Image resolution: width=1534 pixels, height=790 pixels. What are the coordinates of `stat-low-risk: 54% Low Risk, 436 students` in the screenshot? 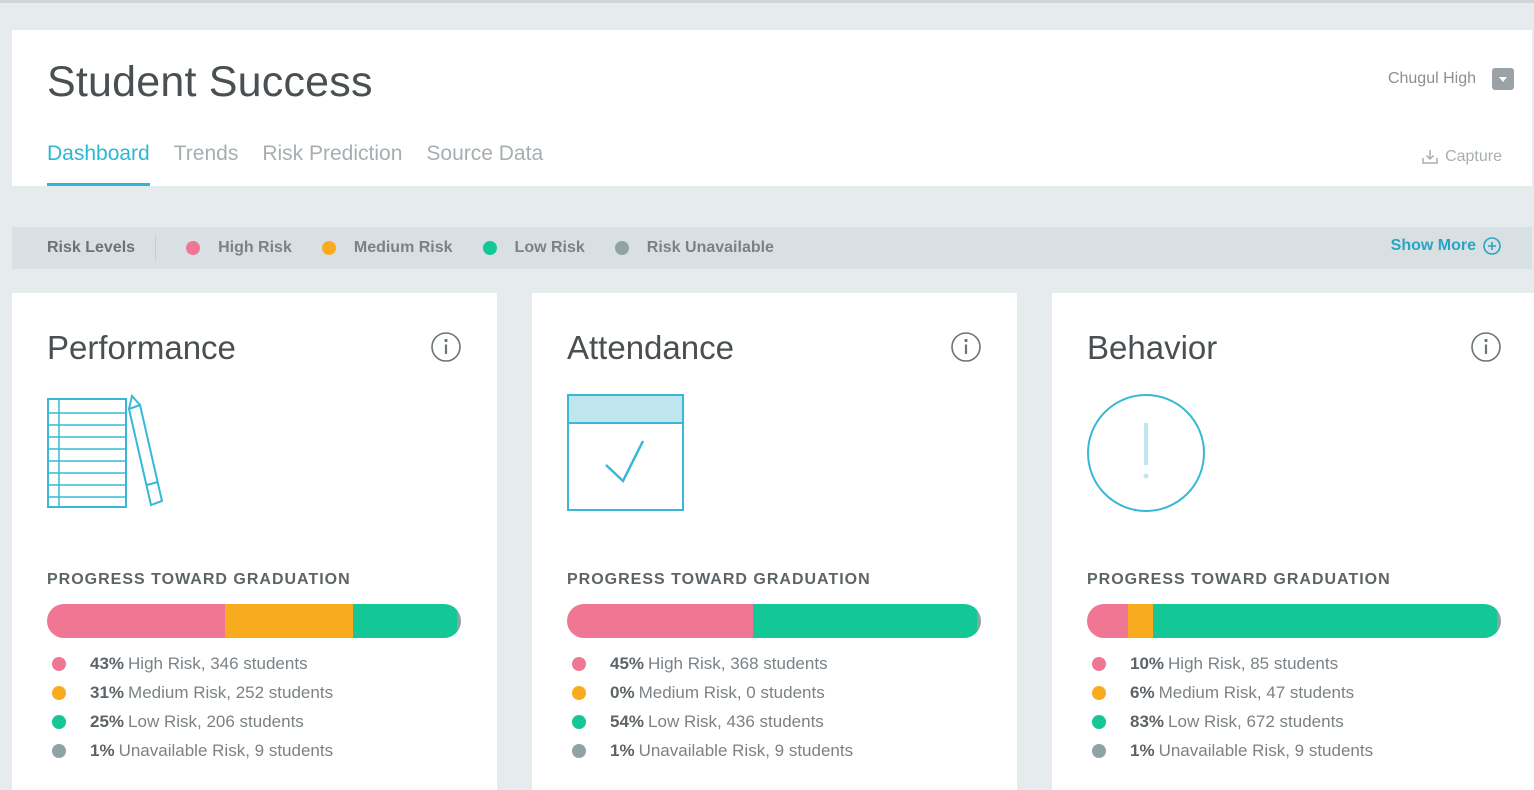 It's located at (710, 721).